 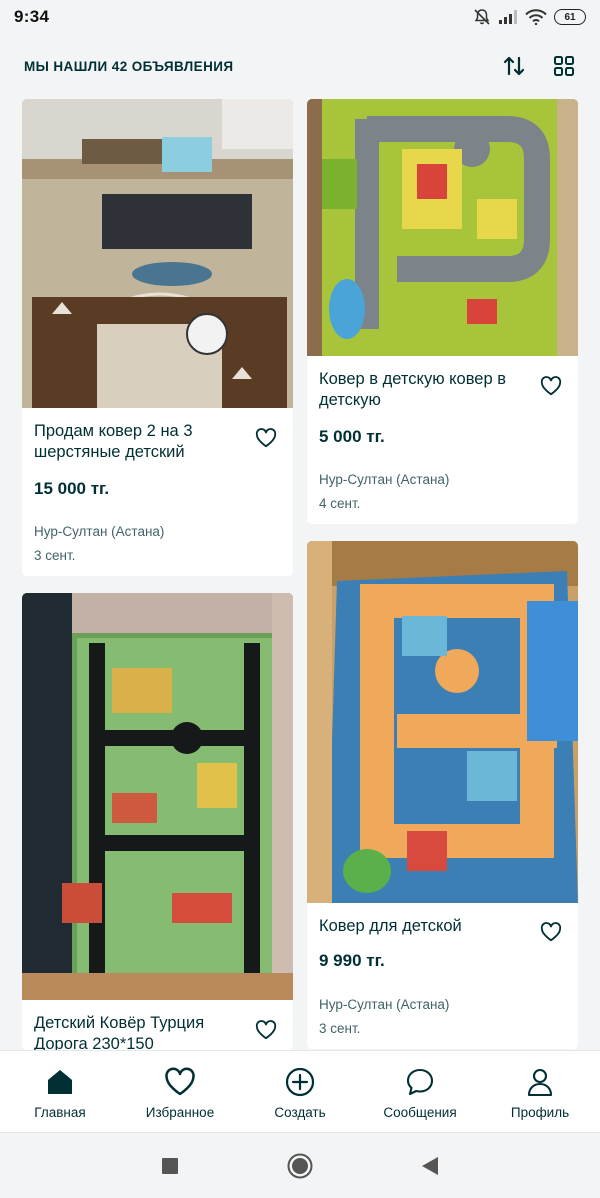 I want to click on nav-item-create: Создать, so click(x=300, y=1092).